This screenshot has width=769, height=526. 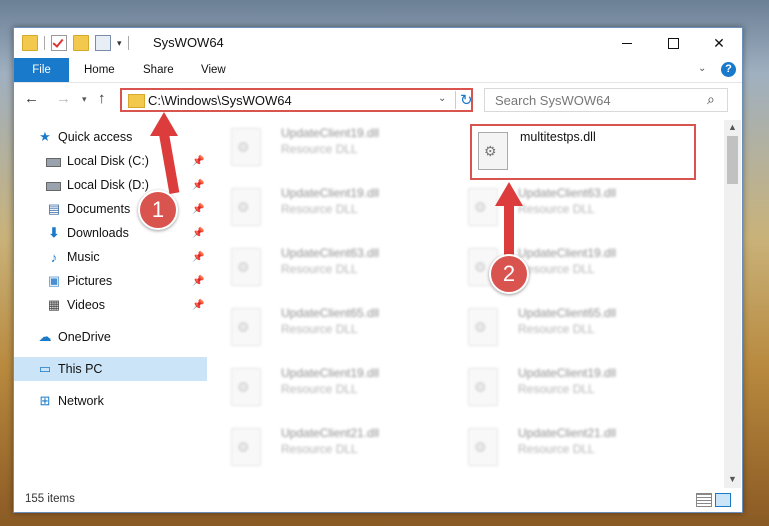 I want to click on close-button: ✕, so click(x=719, y=43).